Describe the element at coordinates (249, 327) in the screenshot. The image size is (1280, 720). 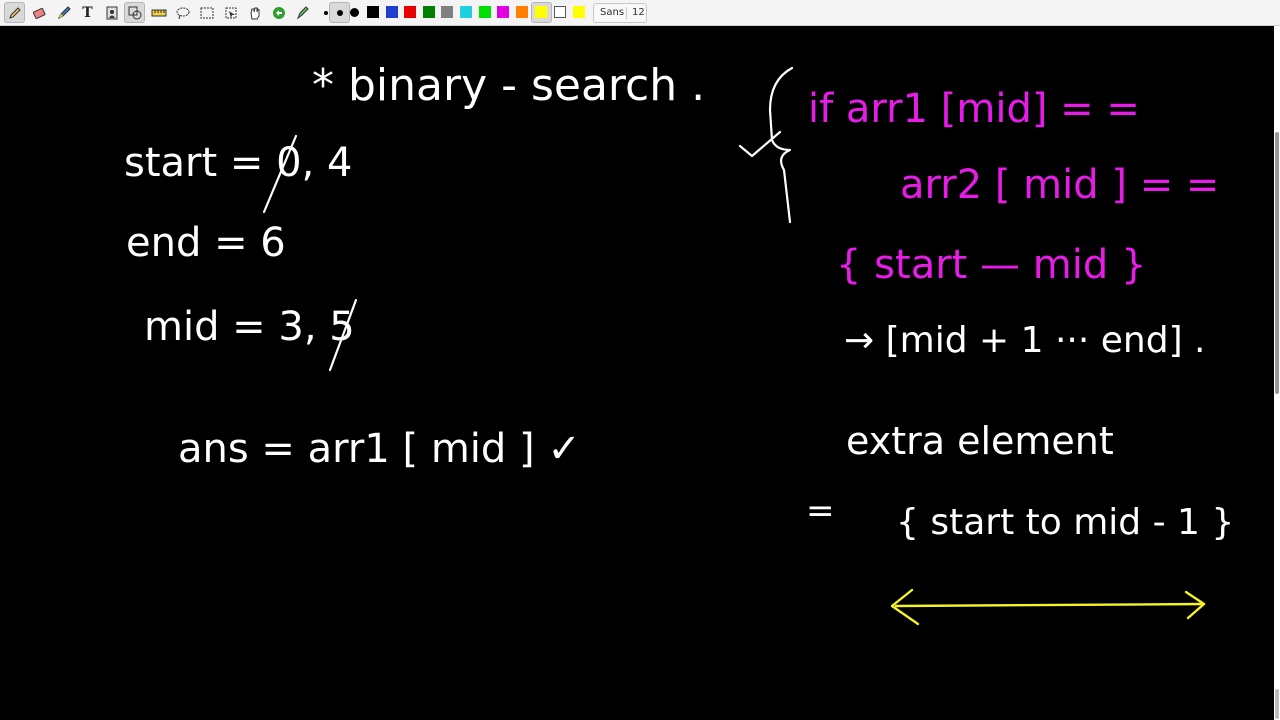
I see `note-mid: mid = 3, 5` at that location.